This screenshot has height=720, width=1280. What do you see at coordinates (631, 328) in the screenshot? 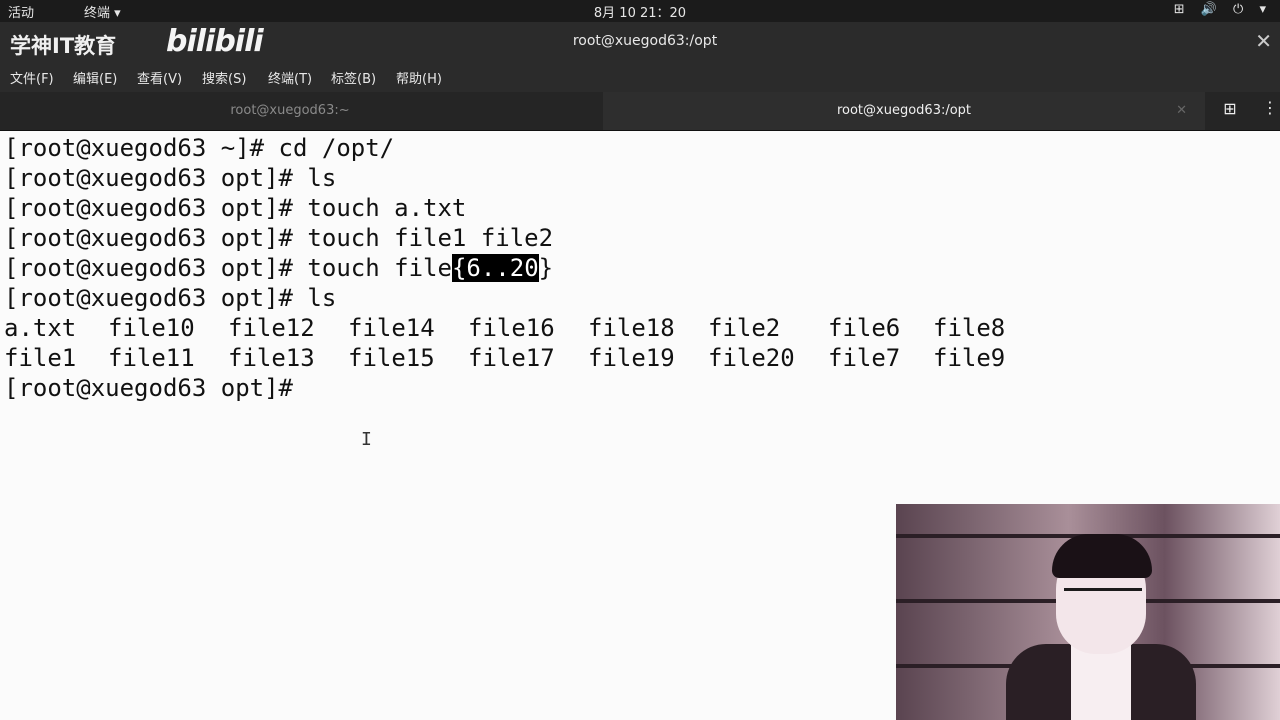
I see `ls-entry: file18` at bounding box center [631, 328].